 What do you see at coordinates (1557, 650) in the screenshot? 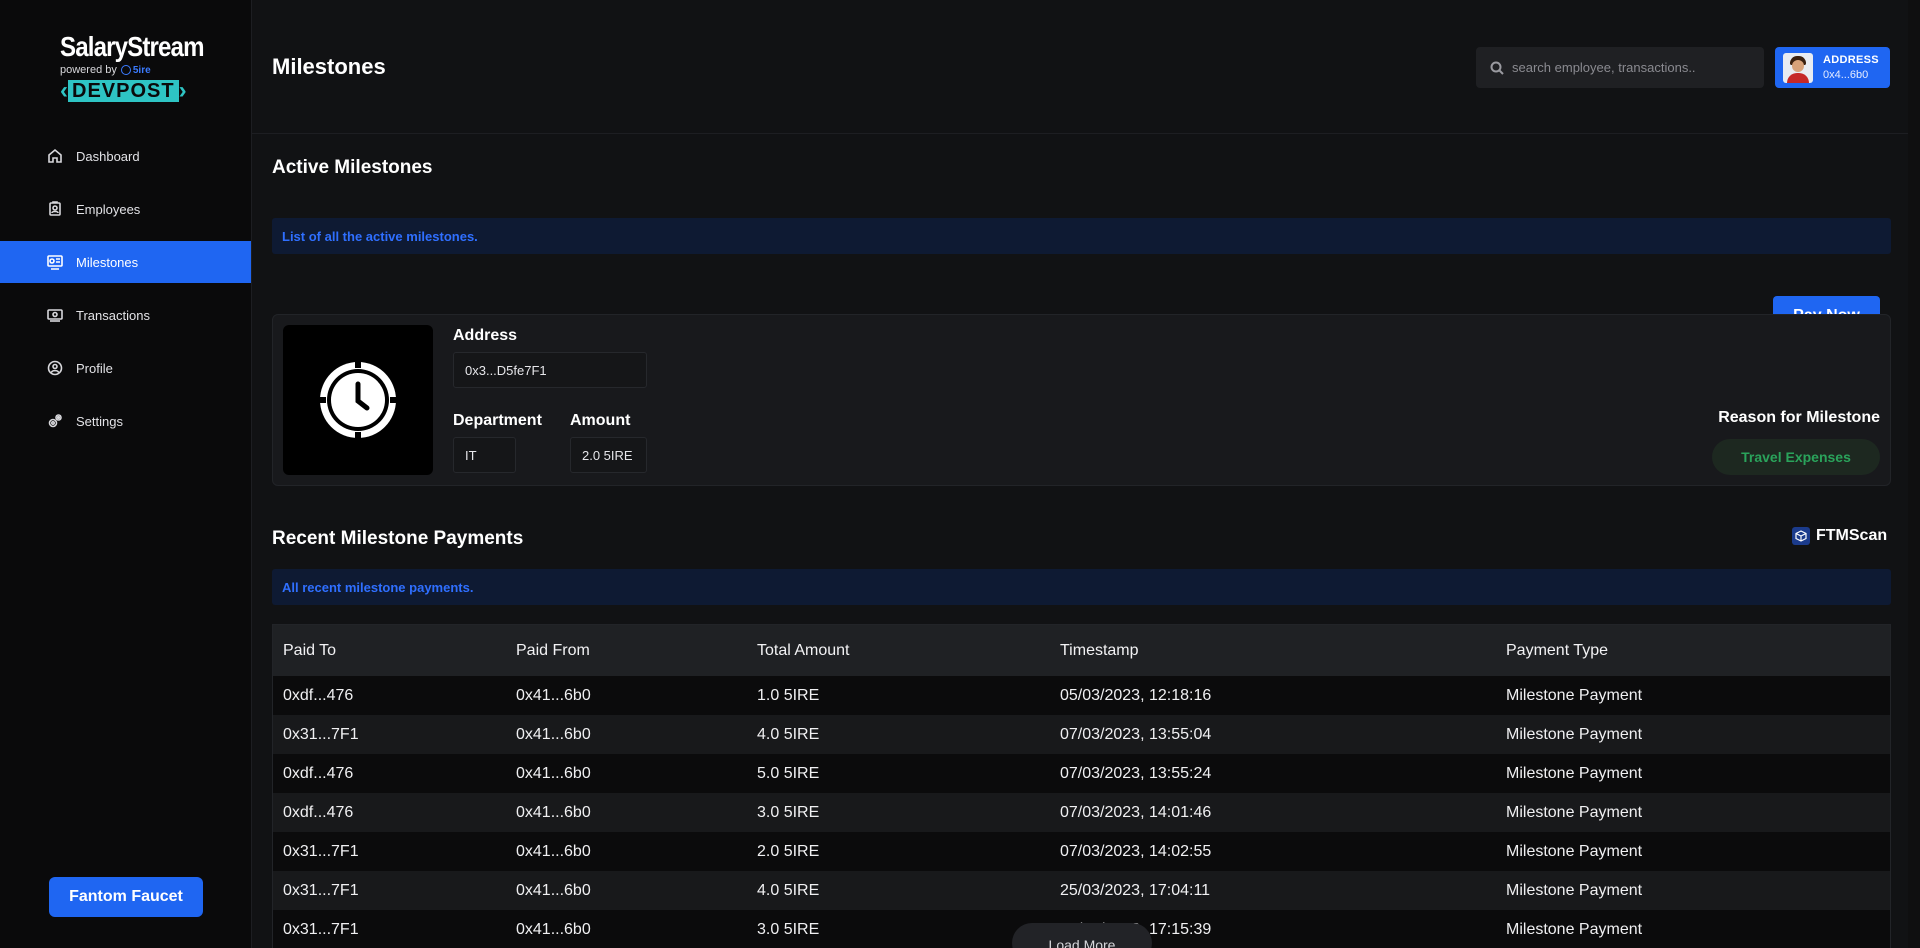
I see `column-header-payment-type: Payment Type` at bounding box center [1557, 650].